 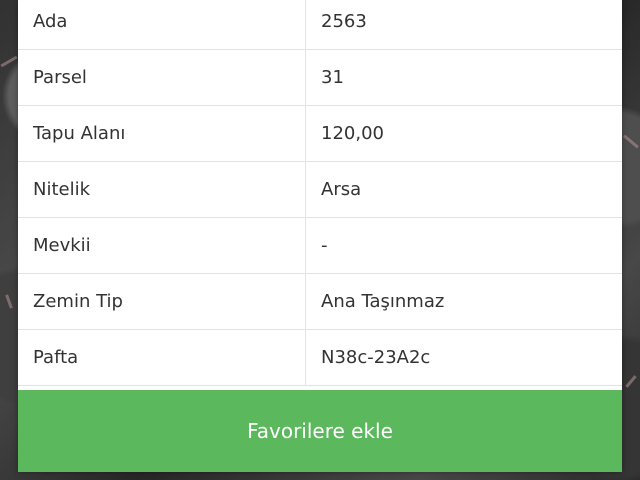 I want to click on row-value: Arsa, so click(x=341, y=189).